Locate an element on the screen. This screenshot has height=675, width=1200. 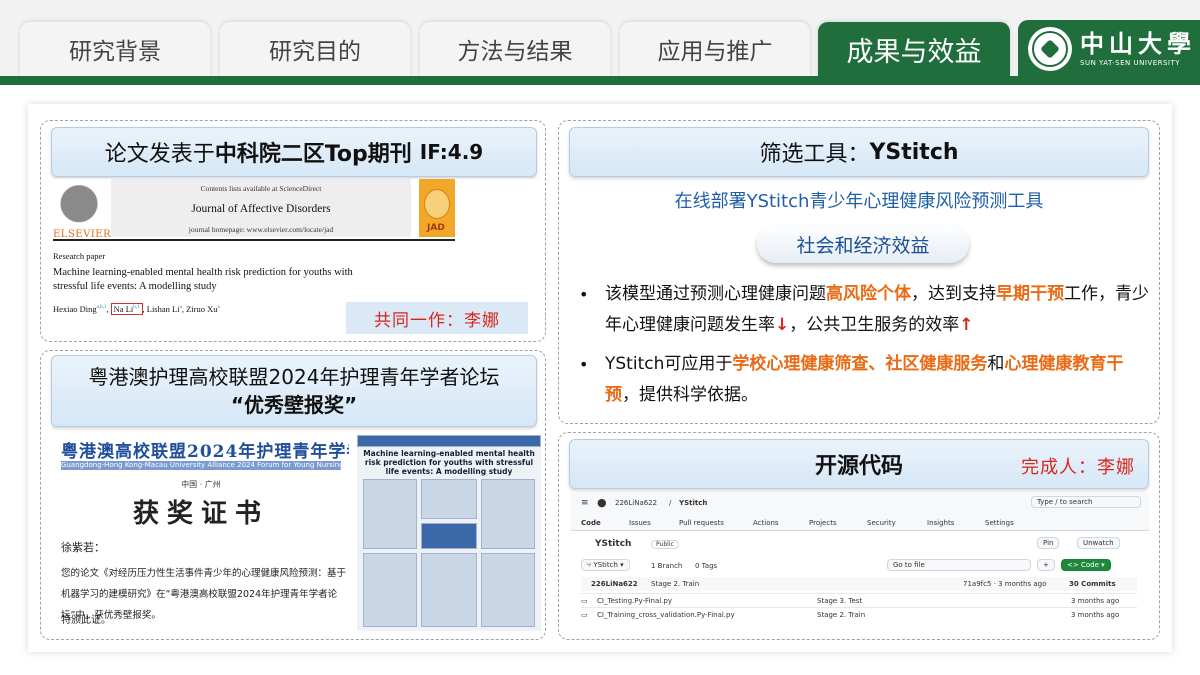
file-commit: Stage 3. Test is located at coordinates (839, 601).